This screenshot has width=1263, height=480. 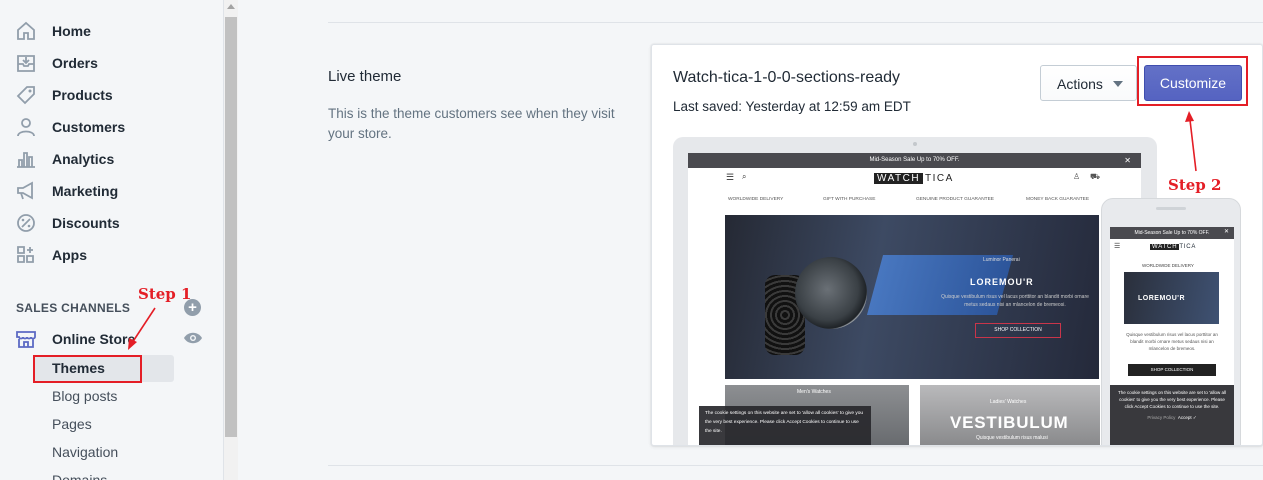 I want to click on step1-highlight-box, so click(x=87, y=369).